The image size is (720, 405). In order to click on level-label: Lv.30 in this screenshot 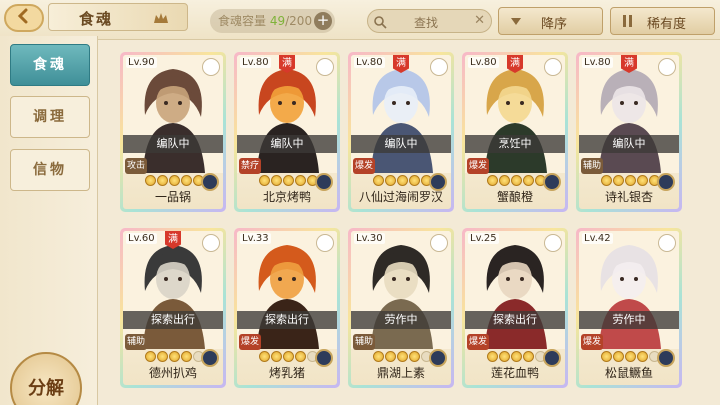, I will do `click(369, 238)`.